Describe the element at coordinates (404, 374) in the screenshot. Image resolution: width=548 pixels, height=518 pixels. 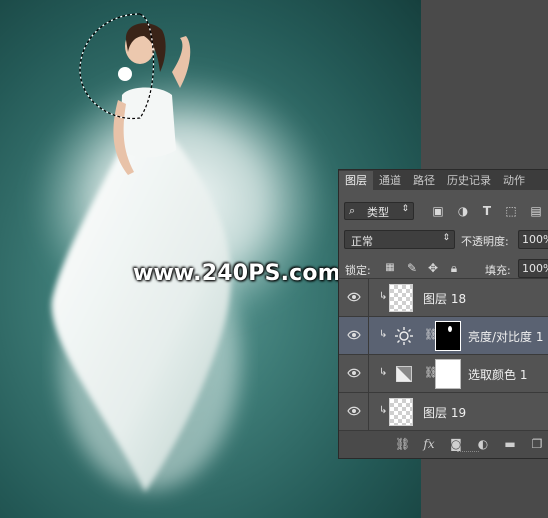
I see `selective-color-icon` at that location.